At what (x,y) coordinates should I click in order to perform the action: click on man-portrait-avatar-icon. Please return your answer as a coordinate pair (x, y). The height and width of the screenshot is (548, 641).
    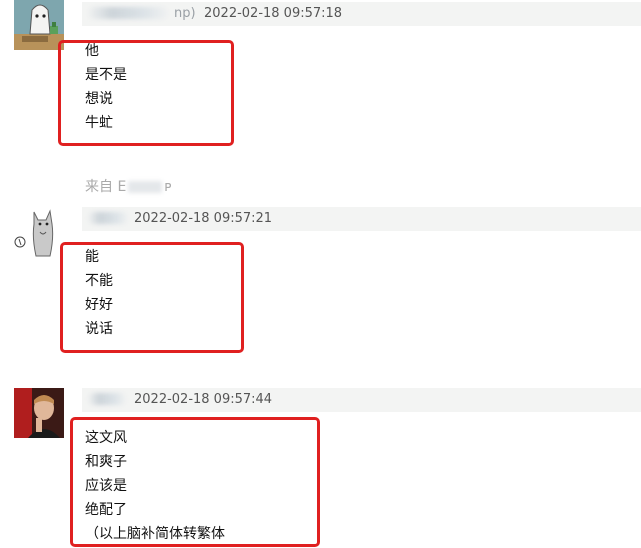
    Looking at the image, I should click on (39, 413).